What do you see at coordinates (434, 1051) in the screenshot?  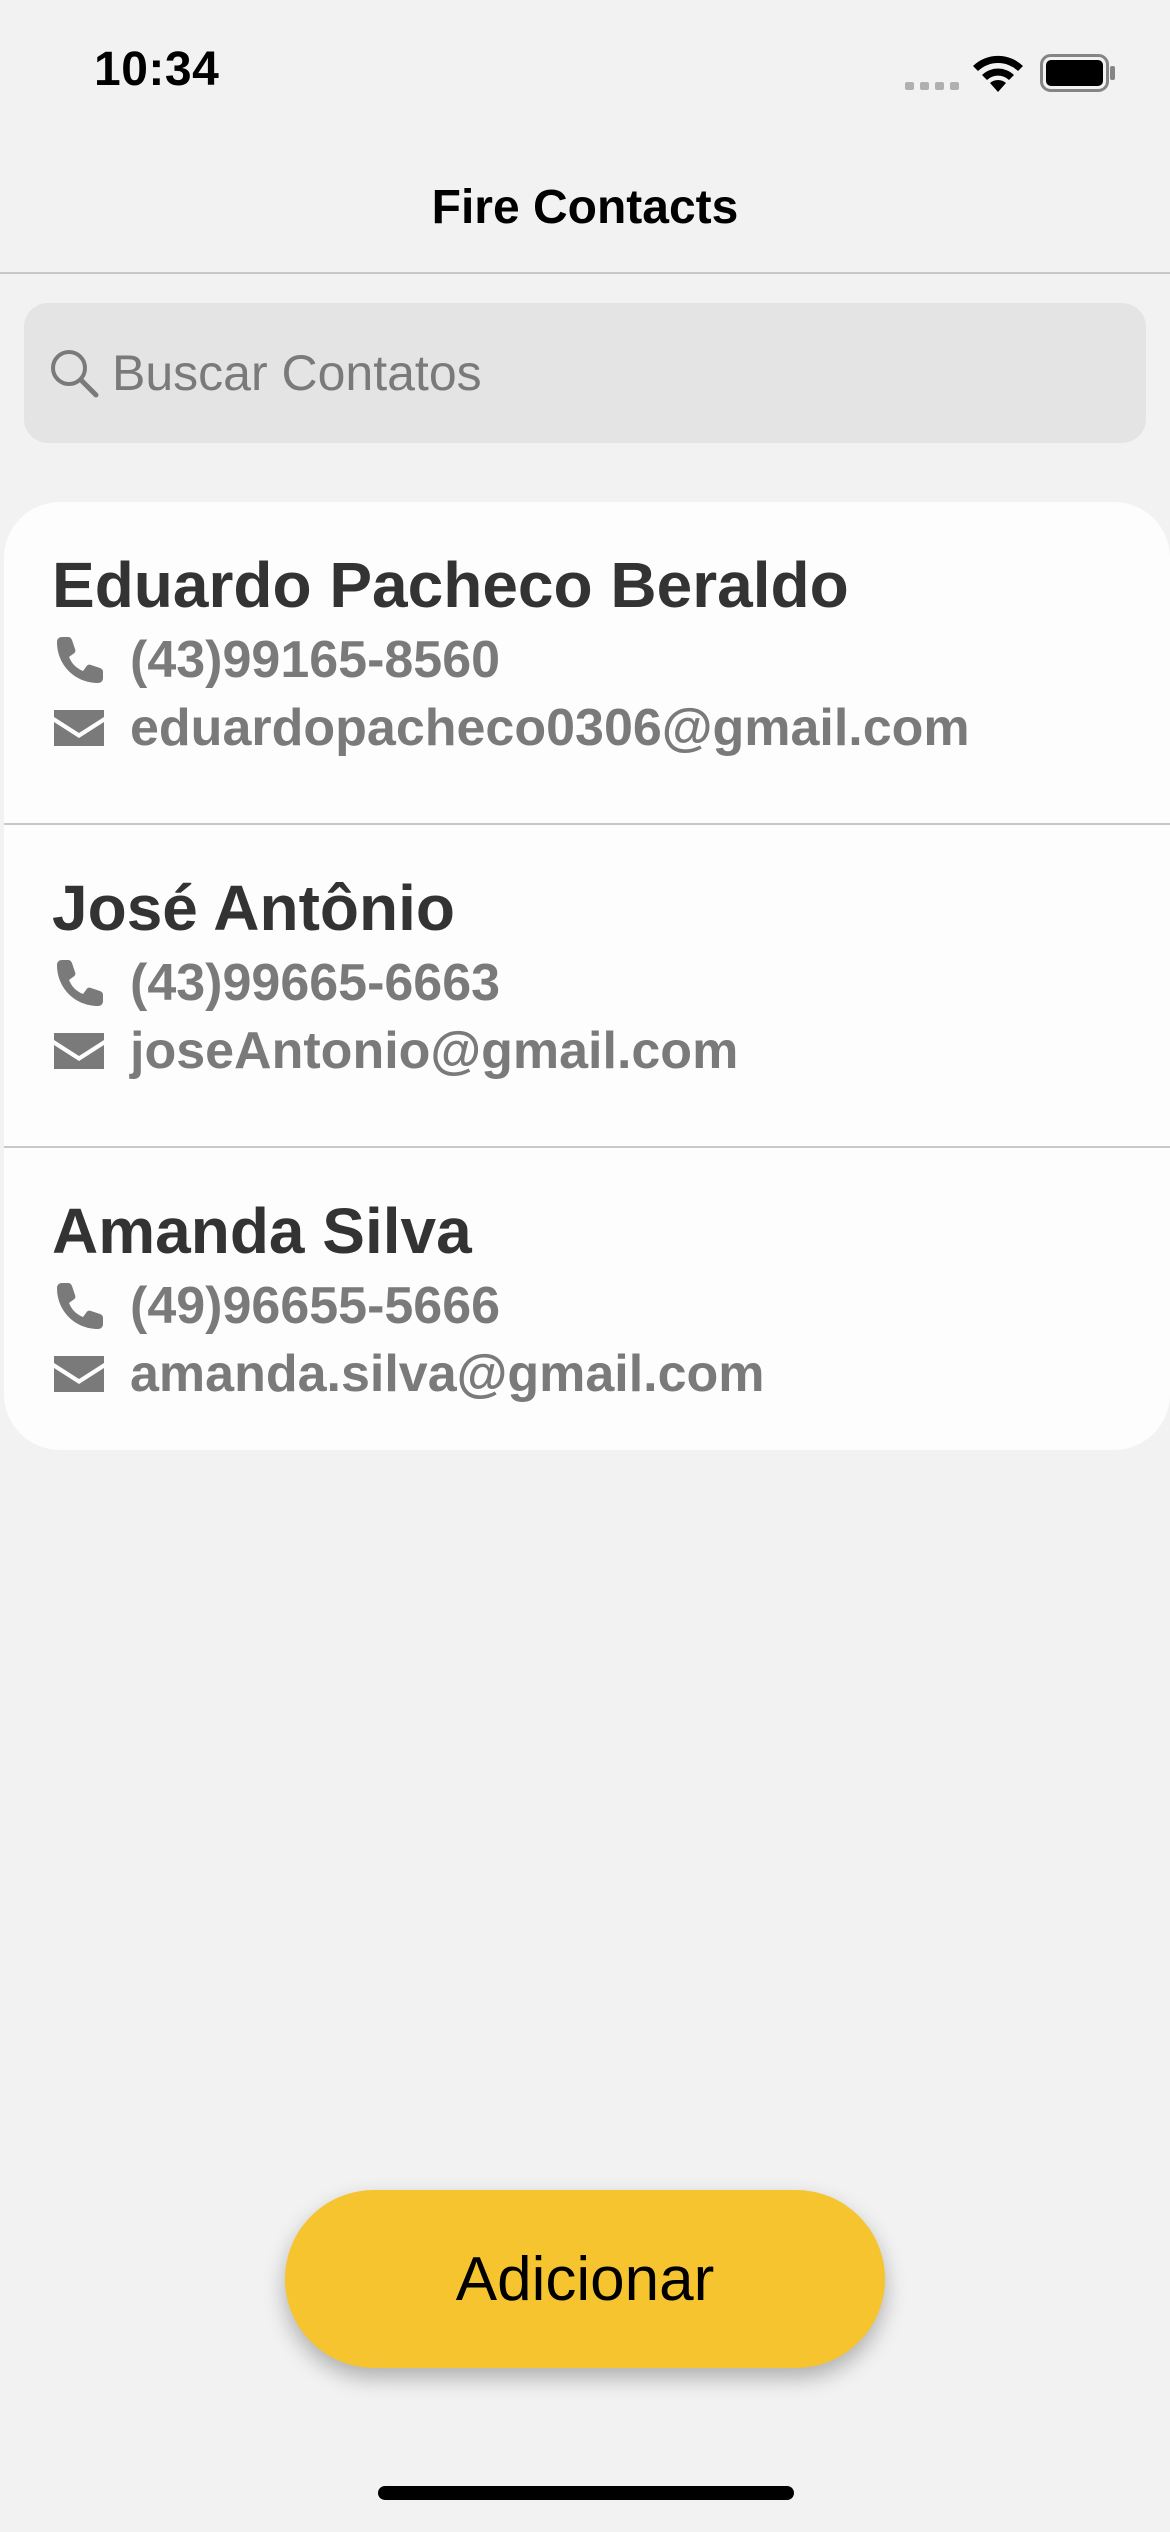 I see `contact-email: joseAntonio@gmail.com` at bounding box center [434, 1051].